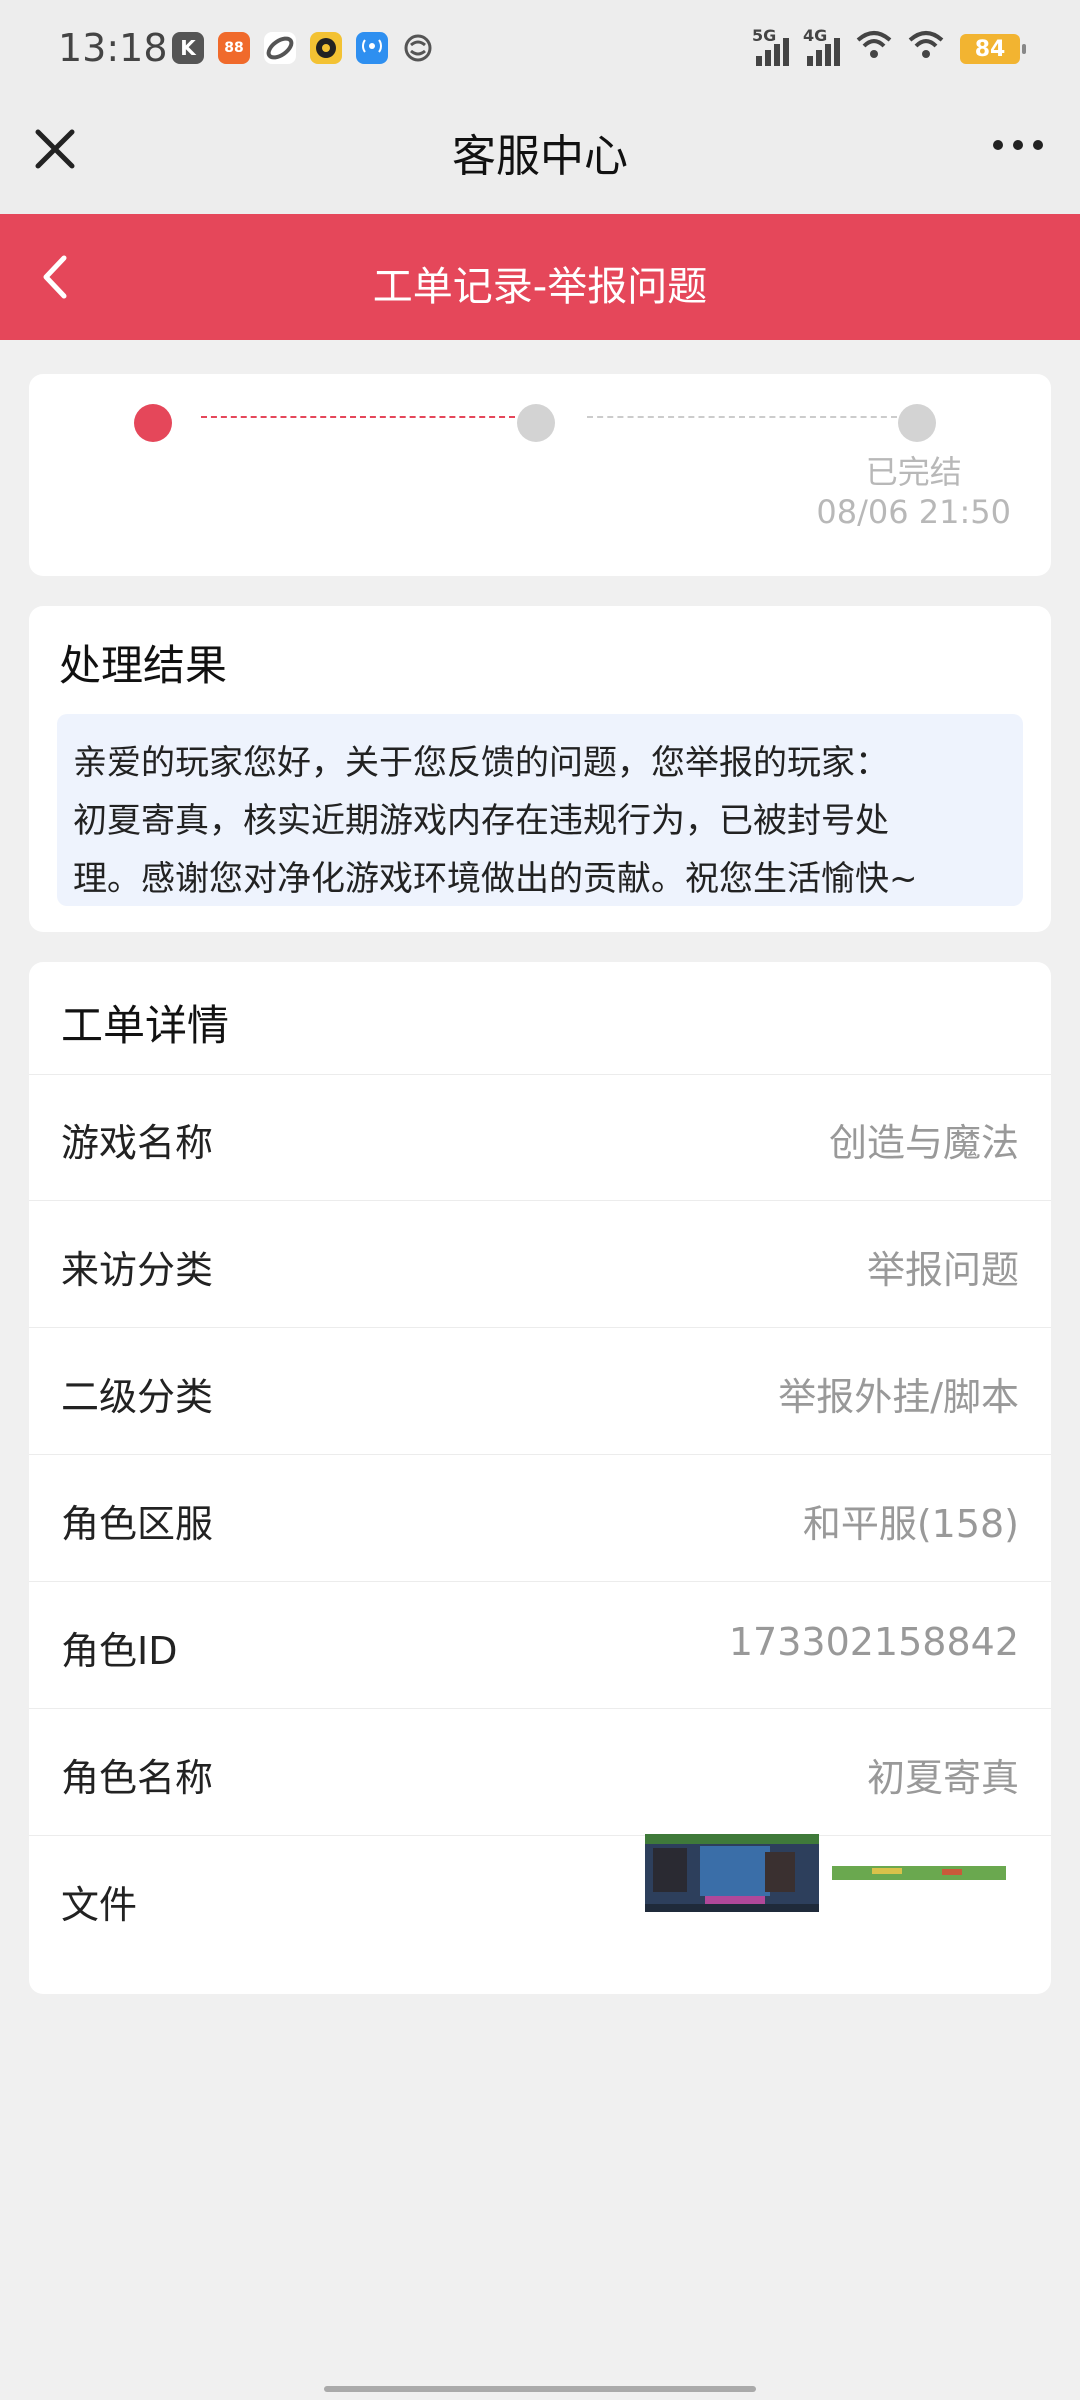 The width and height of the screenshot is (1080, 2400). Describe the element at coordinates (481, 821) in the screenshot. I see `result-line: 初夏寄真，核实近期游戏内存在违规行为，已被封号处` at that location.